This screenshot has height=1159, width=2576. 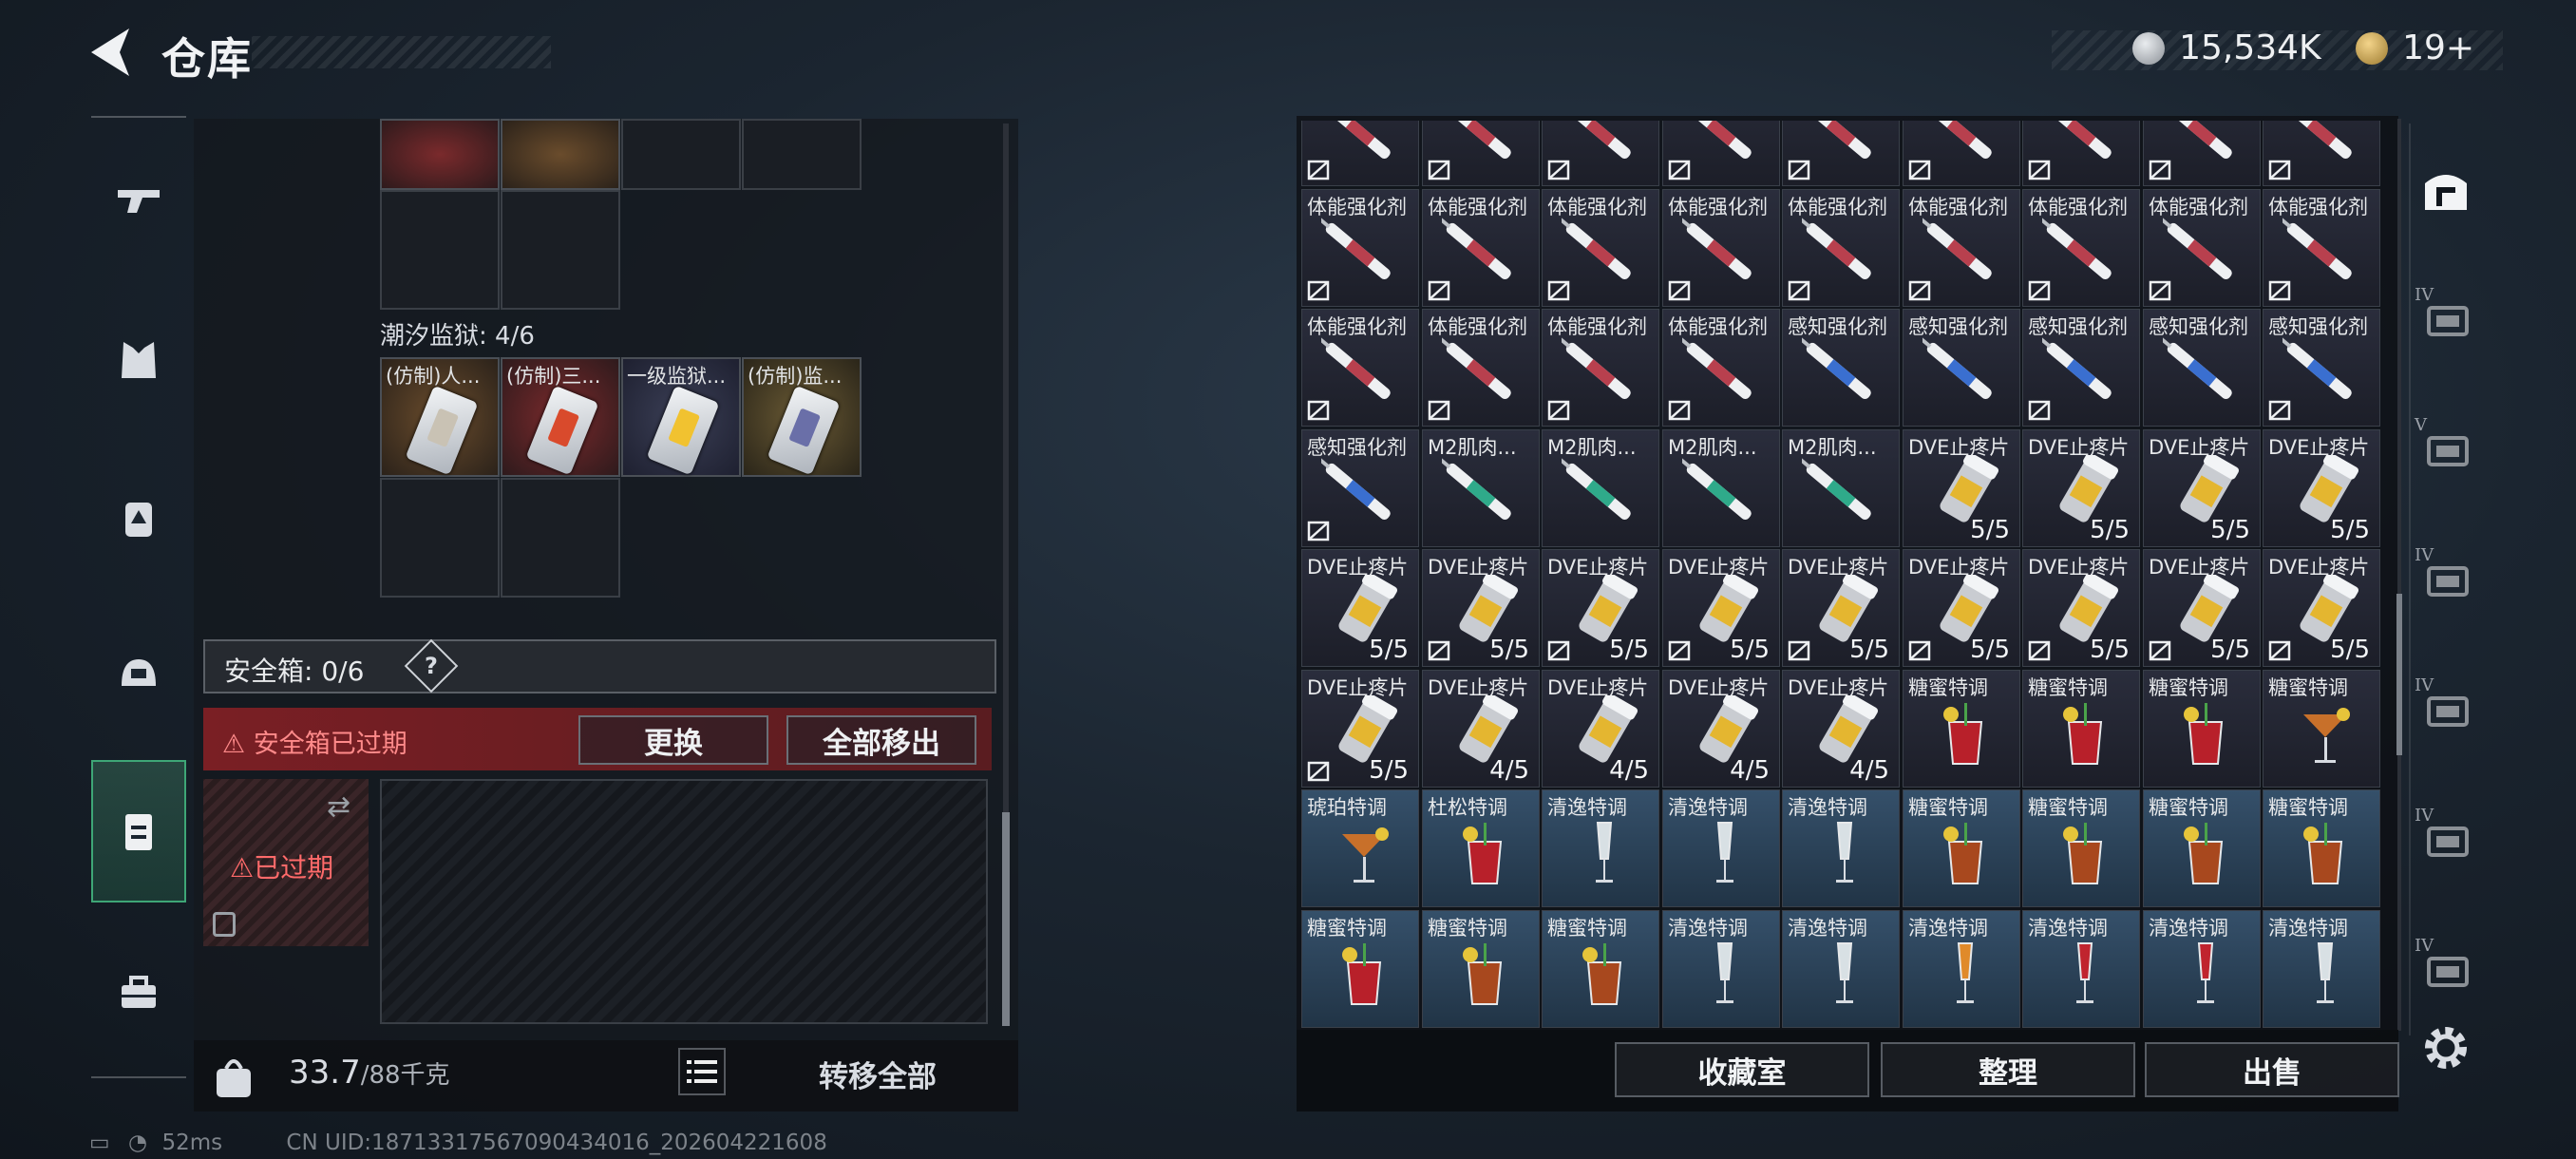 I want to click on sell-button: 出售, so click(x=2272, y=1069).